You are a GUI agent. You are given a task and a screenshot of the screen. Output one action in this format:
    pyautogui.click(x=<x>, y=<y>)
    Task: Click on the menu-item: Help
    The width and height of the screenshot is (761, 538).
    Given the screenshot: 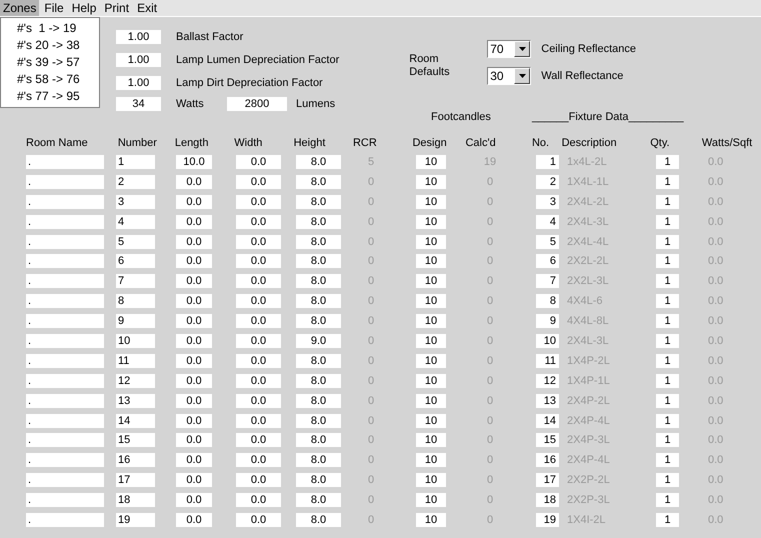 What is the action you would take?
    pyautogui.click(x=84, y=8)
    